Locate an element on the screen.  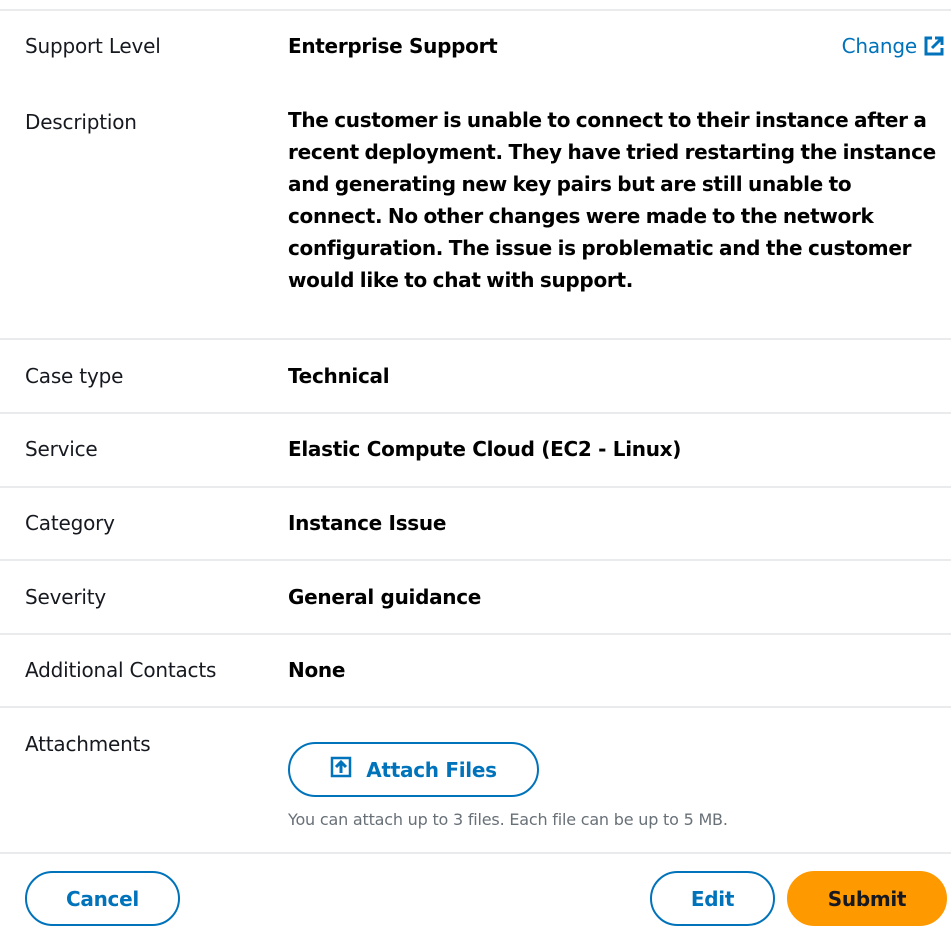
cancel-button-label: Cancel is located at coordinates (102, 898).